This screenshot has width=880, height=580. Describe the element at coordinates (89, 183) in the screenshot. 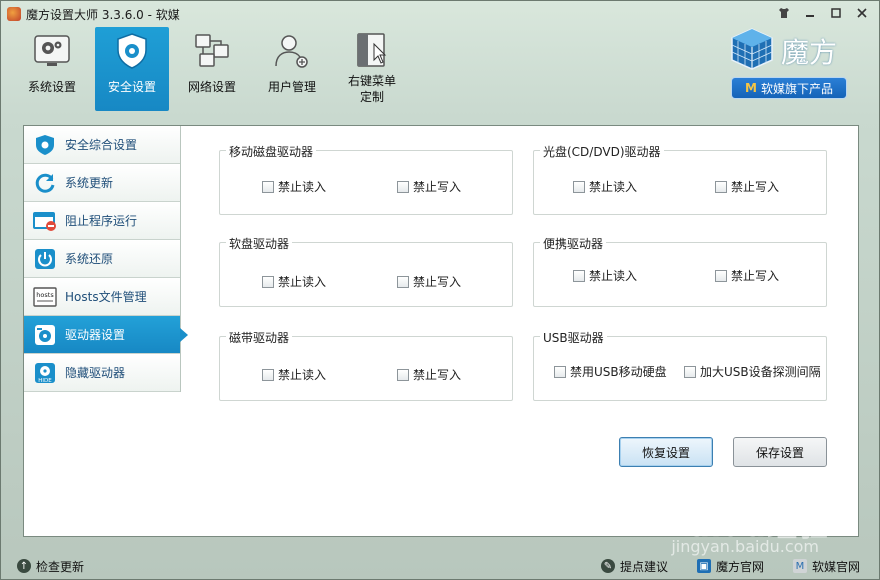

I see `sidebar-item-label: 系统更新` at that location.